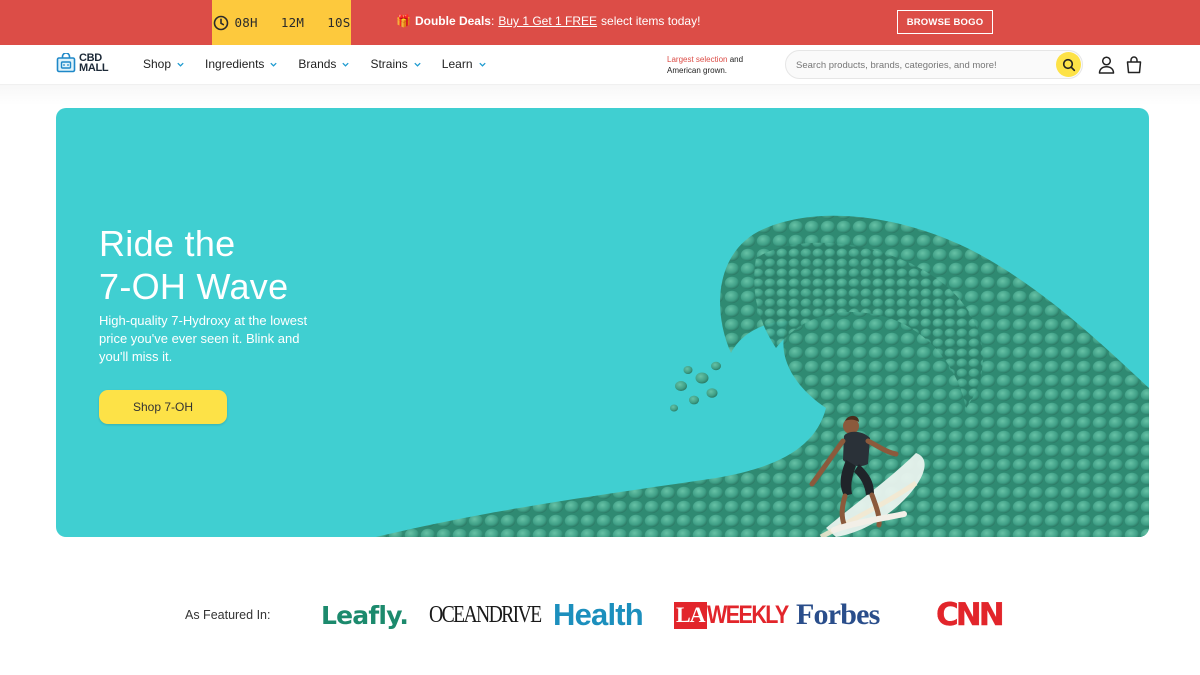  What do you see at coordinates (690, 615) in the screenshot?
I see `laweekly-logo-la: LA` at bounding box center [690, 615].